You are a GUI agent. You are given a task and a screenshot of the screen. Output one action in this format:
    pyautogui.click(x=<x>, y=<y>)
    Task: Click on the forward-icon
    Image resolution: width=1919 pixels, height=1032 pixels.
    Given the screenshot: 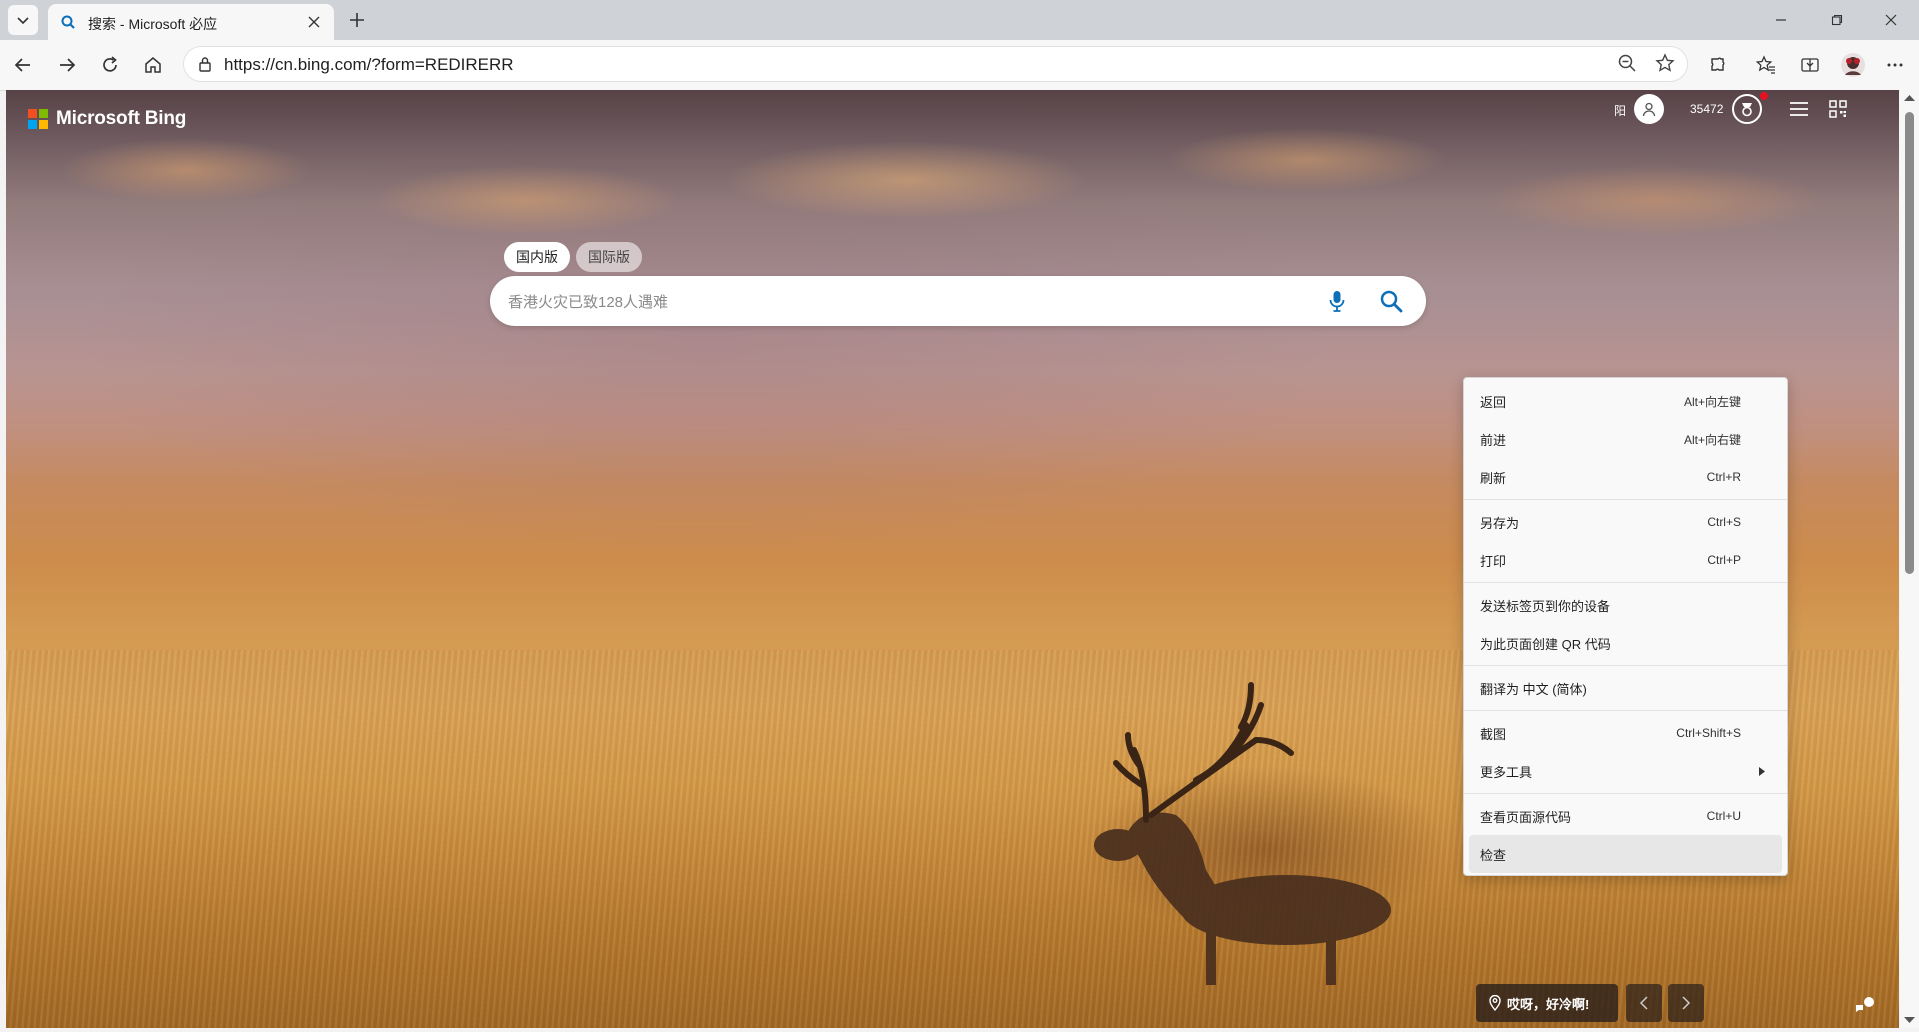 What is the action you would take?
    pyautogui.click(x=68, y=65)
    